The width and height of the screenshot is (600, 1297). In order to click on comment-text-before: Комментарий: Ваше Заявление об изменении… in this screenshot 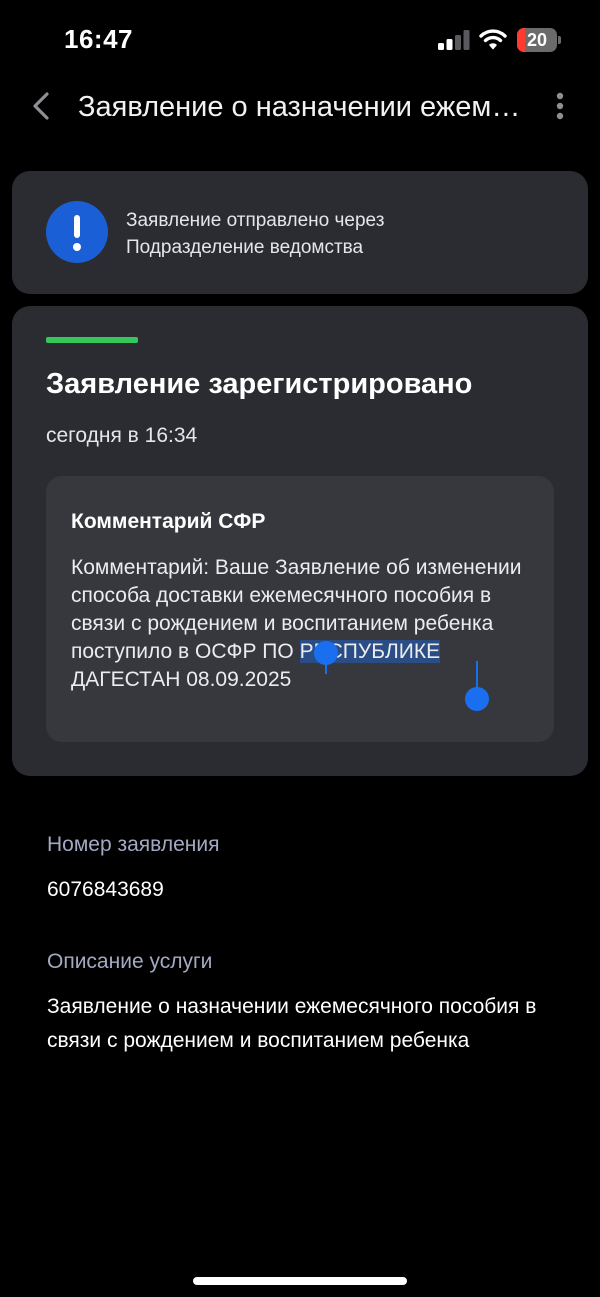, I will do `click(296, 609)`.